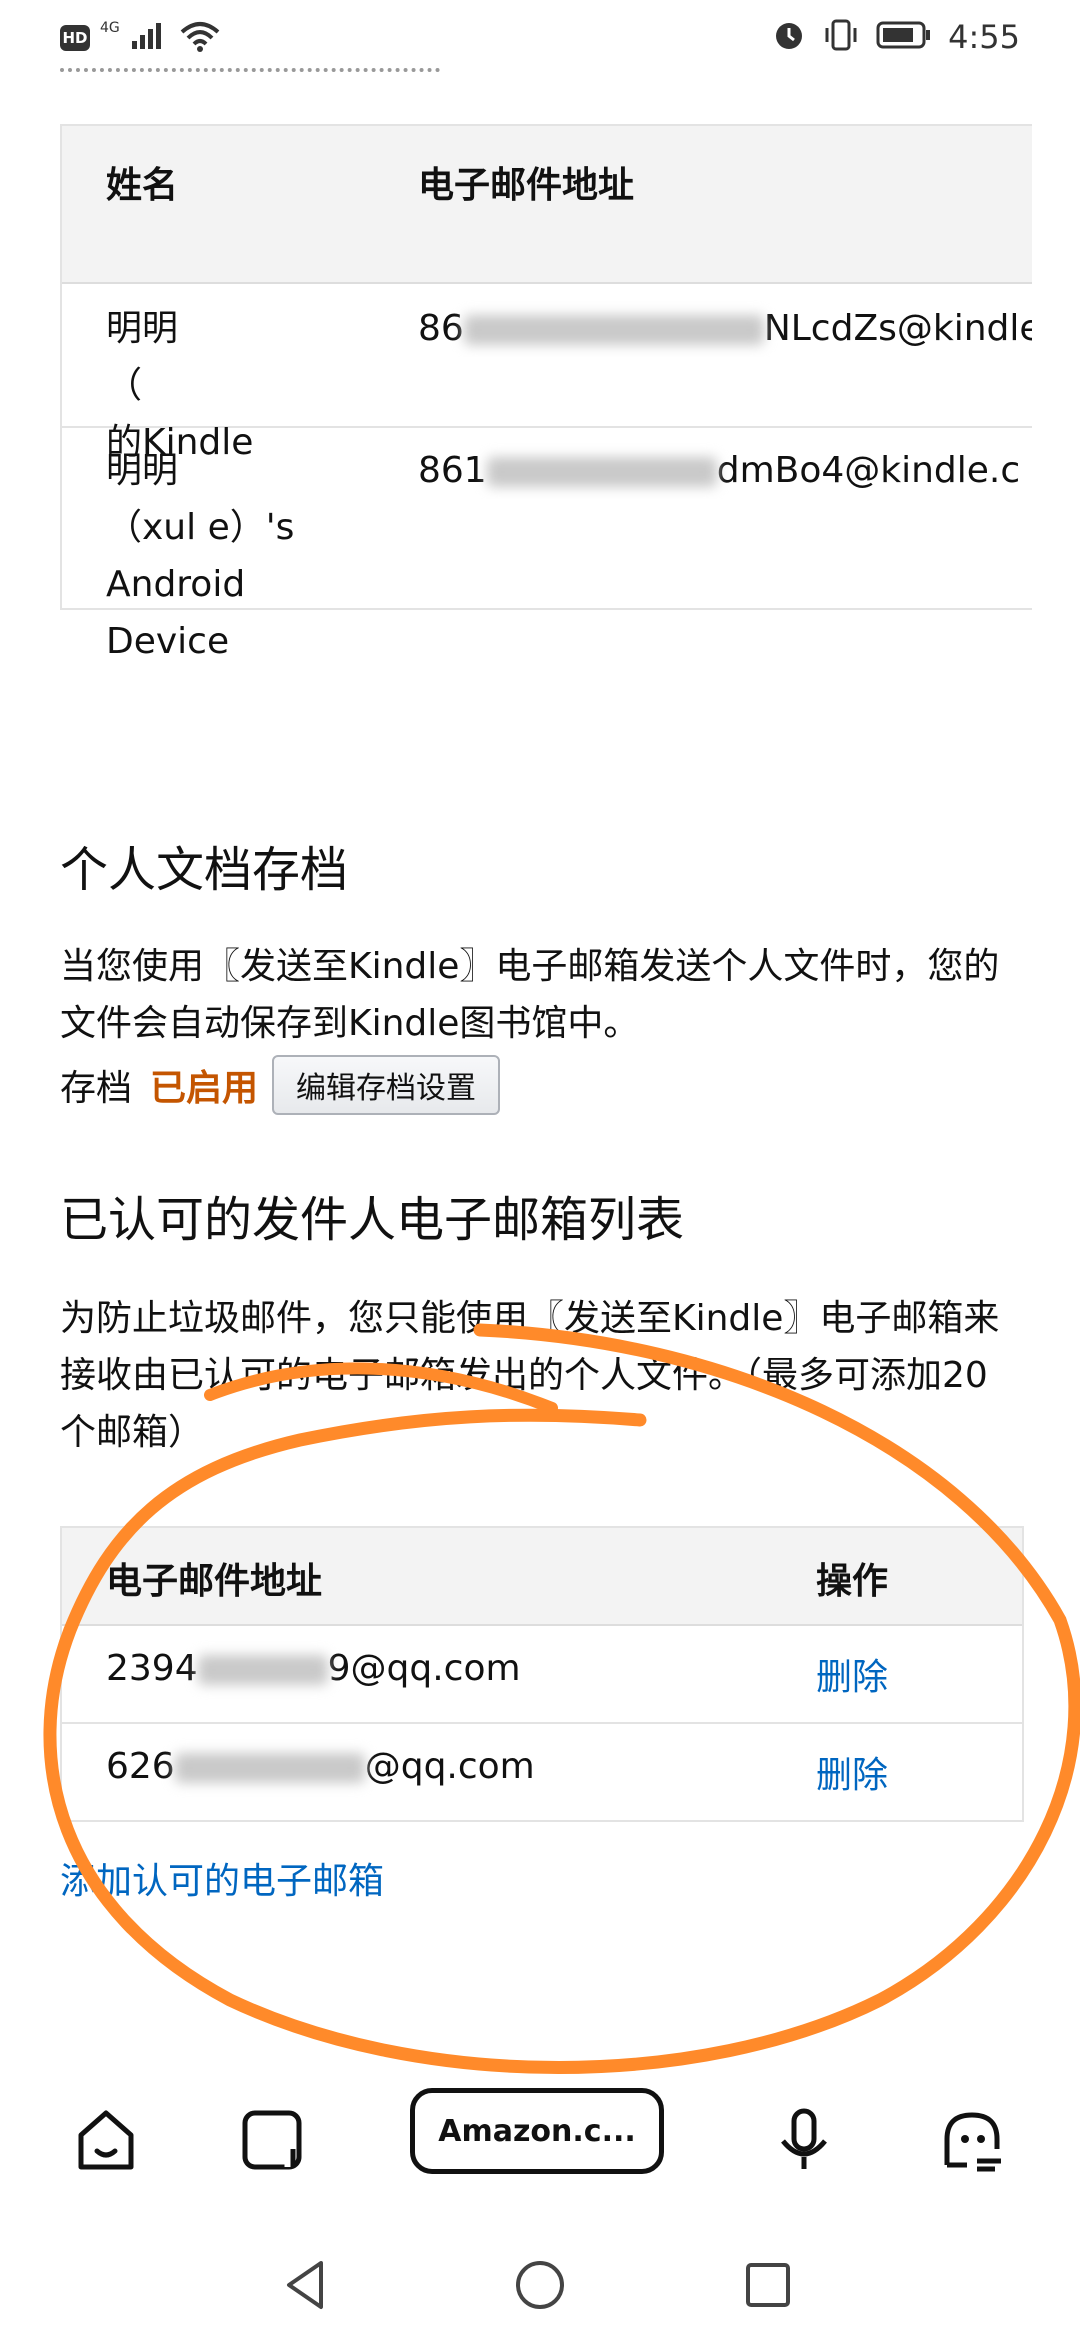 This screenshot has height=2339, width=1080. Describe the element at coordinates (984, 37) in the screenshot. I see `clock: 4:55` at that location.